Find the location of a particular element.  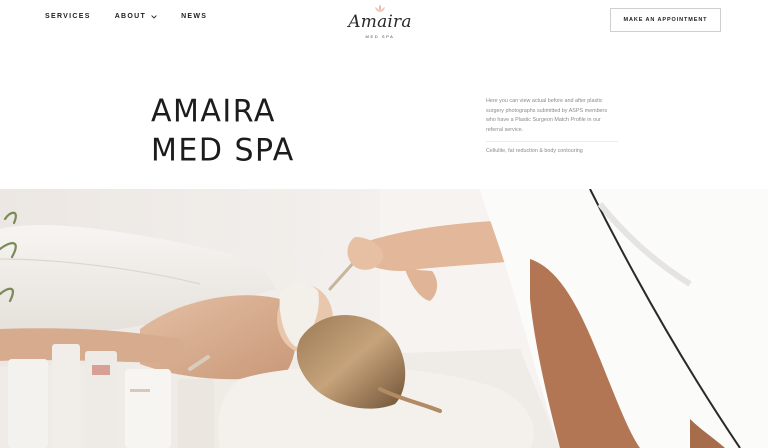

chevron-down-icon is located at coordinates (154, 16).